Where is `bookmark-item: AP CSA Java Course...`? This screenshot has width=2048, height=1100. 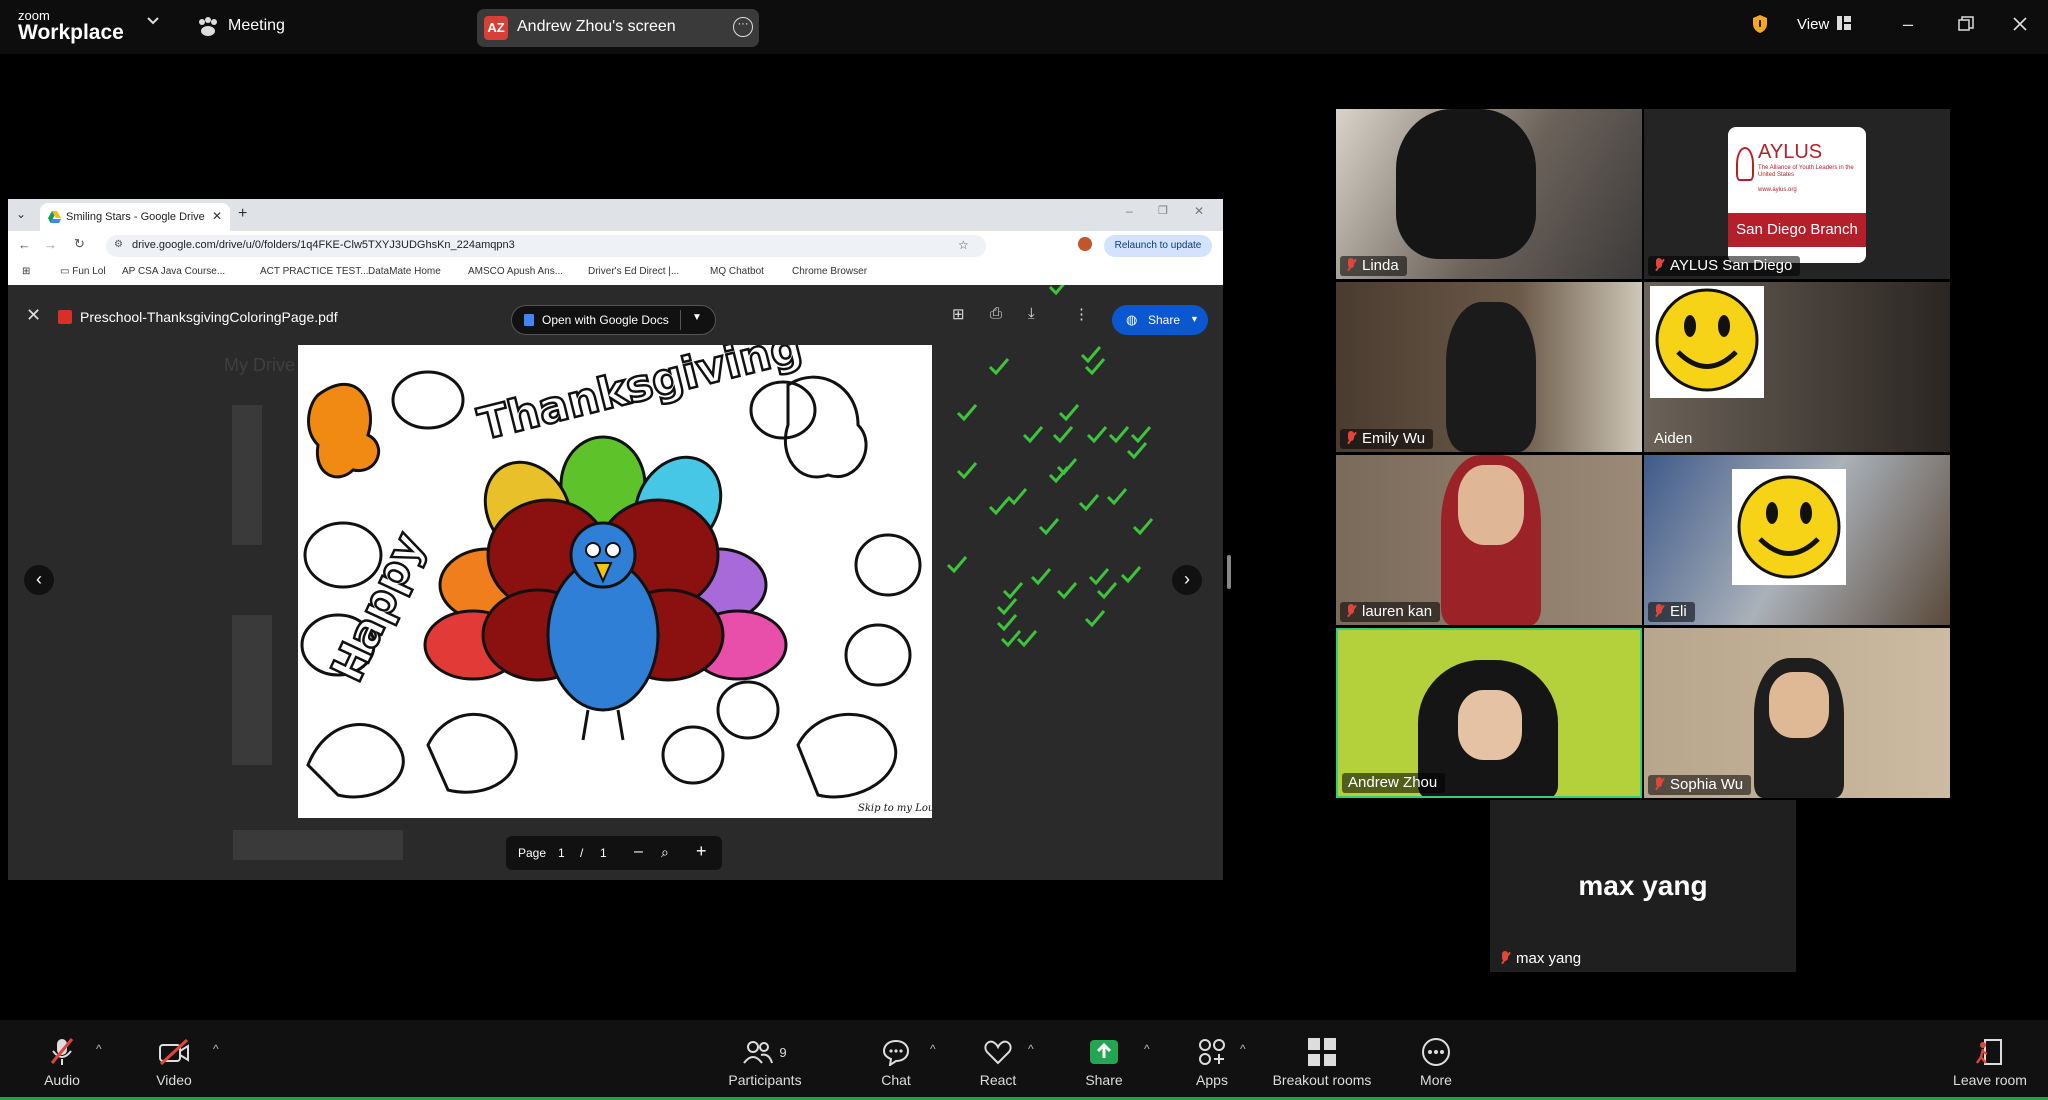
bookmark-item: AP CSA Java Course... is located at coordinates (173, 271).